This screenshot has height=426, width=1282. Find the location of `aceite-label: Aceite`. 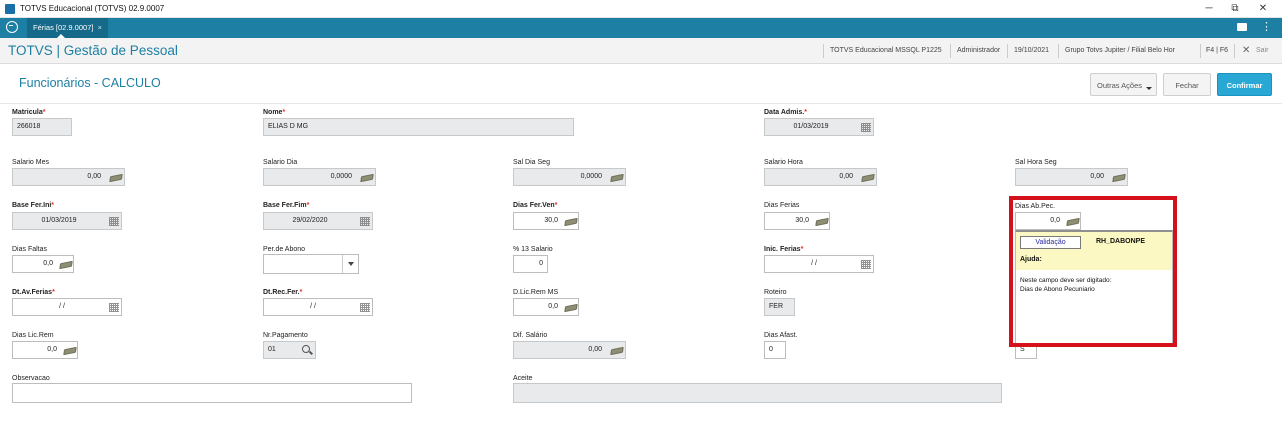

aceite-label: Aceite is located at coordinates (523, 378).